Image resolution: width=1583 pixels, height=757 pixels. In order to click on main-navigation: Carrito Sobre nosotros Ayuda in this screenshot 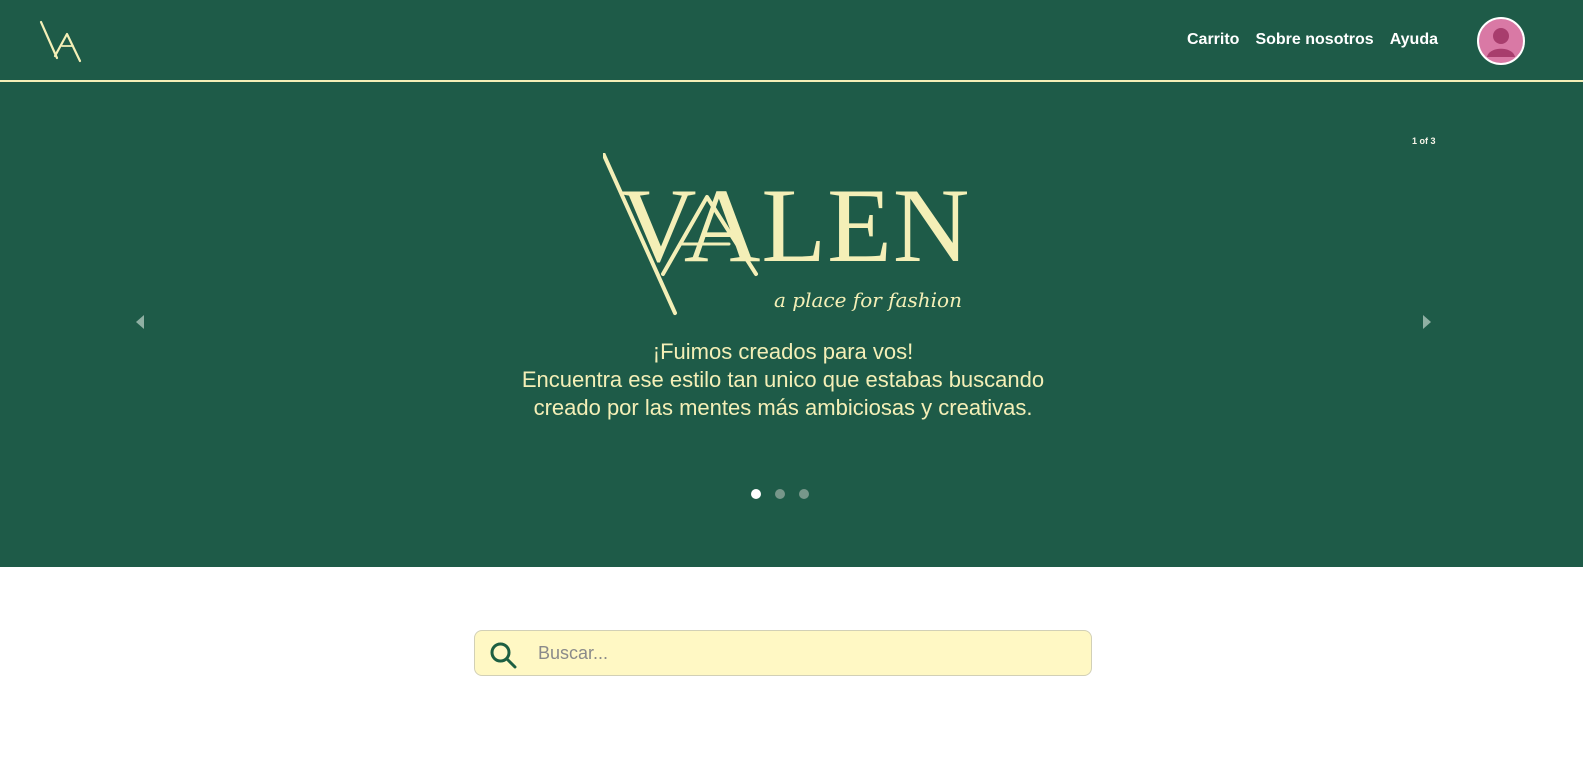, I will do `click(1312, 40)`.